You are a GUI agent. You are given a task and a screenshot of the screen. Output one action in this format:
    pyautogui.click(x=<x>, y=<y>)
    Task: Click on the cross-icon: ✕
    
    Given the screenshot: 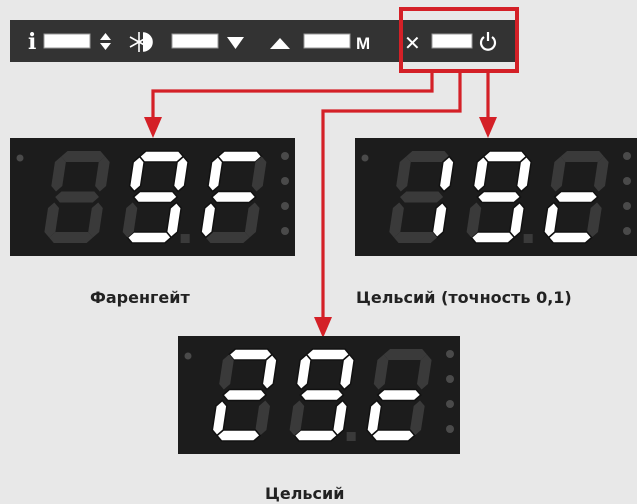 What is the action you would take?
    pyautogui.click(x=412, y=43)
    